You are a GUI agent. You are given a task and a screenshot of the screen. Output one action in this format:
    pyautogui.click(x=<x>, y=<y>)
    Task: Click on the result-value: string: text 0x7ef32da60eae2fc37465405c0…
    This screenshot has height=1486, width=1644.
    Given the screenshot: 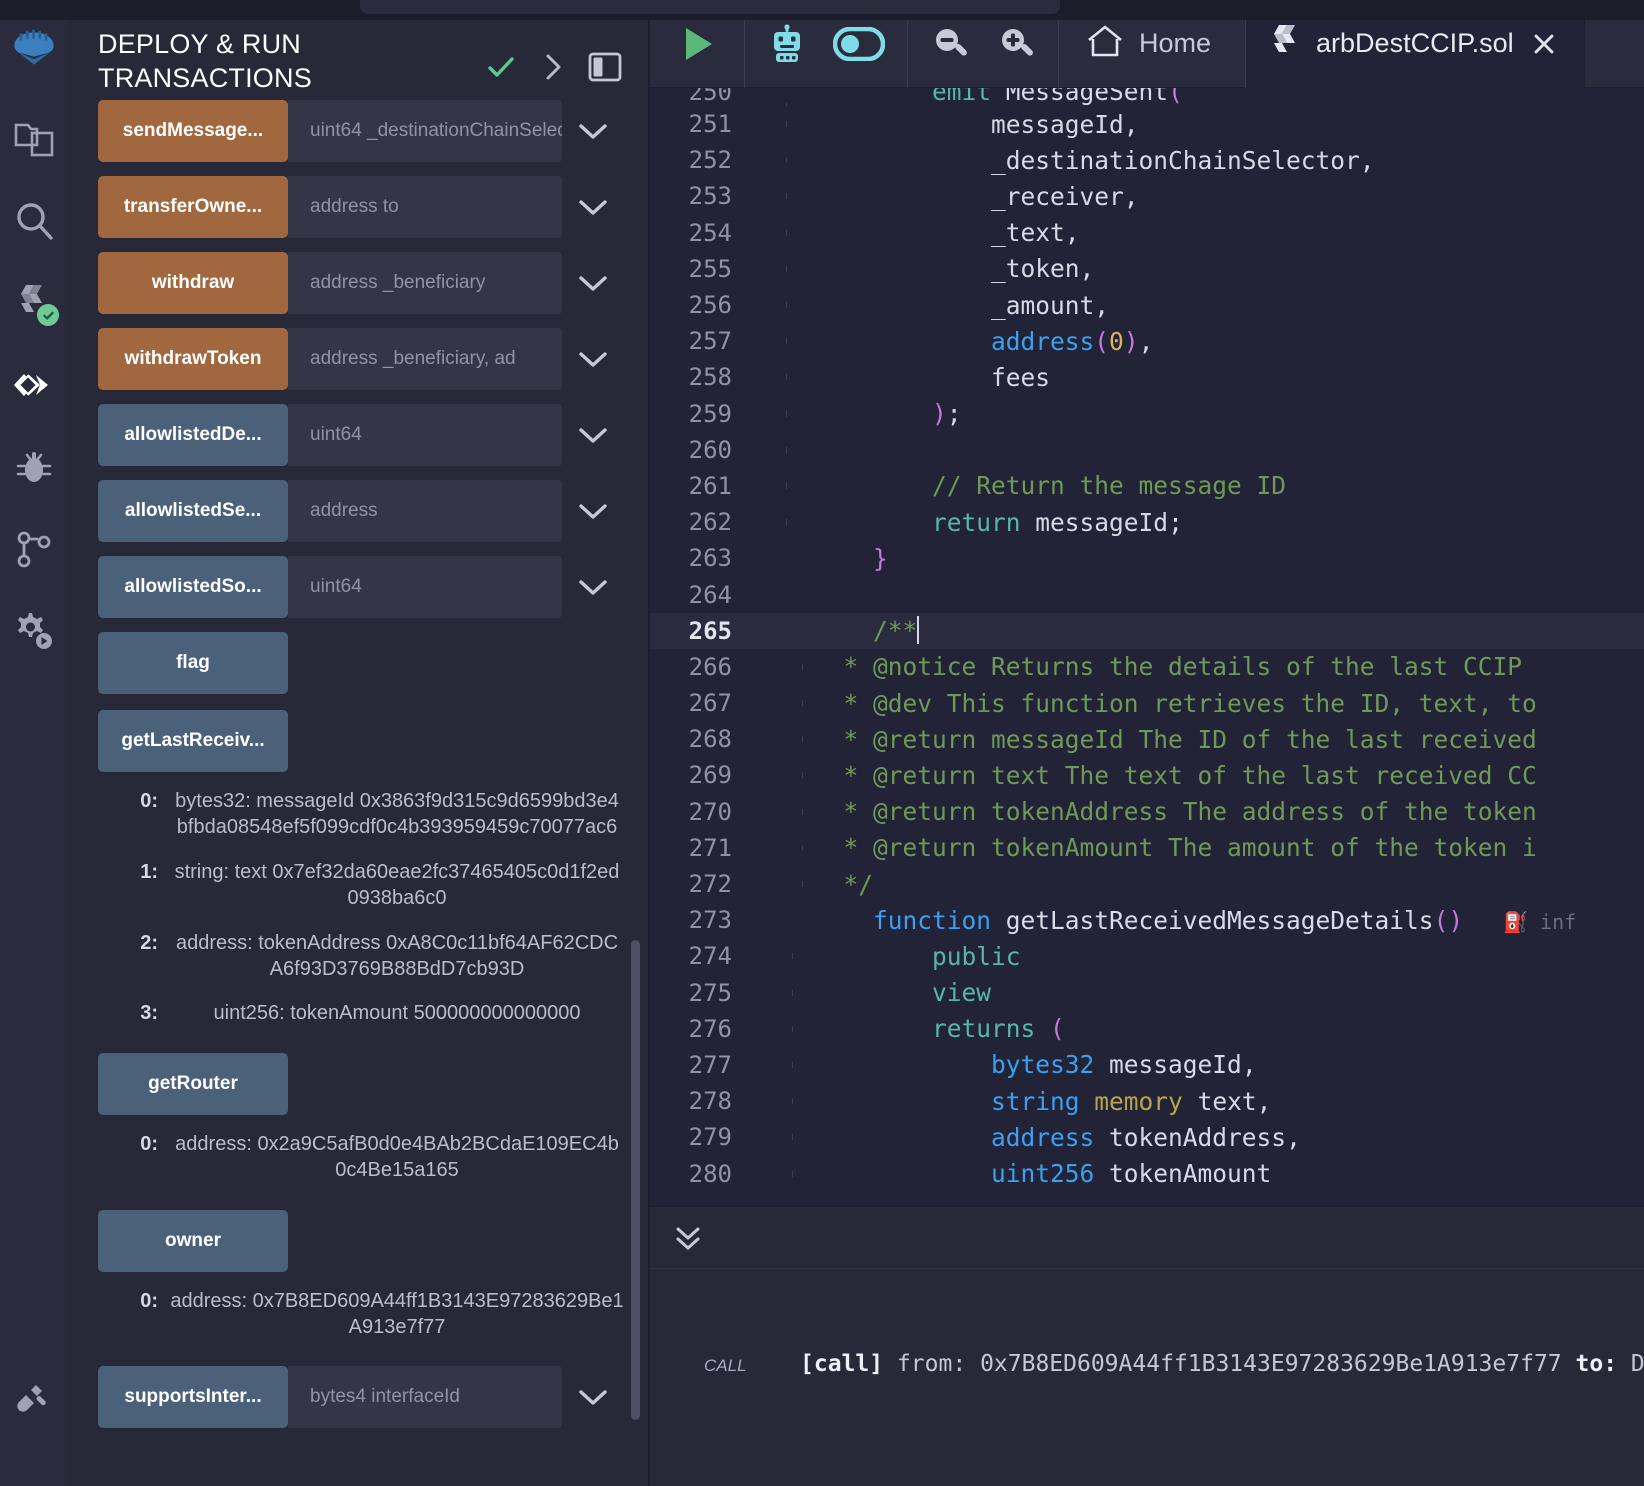 What is the action you would take?
    pyautogui.click(x=397, y=885)
    